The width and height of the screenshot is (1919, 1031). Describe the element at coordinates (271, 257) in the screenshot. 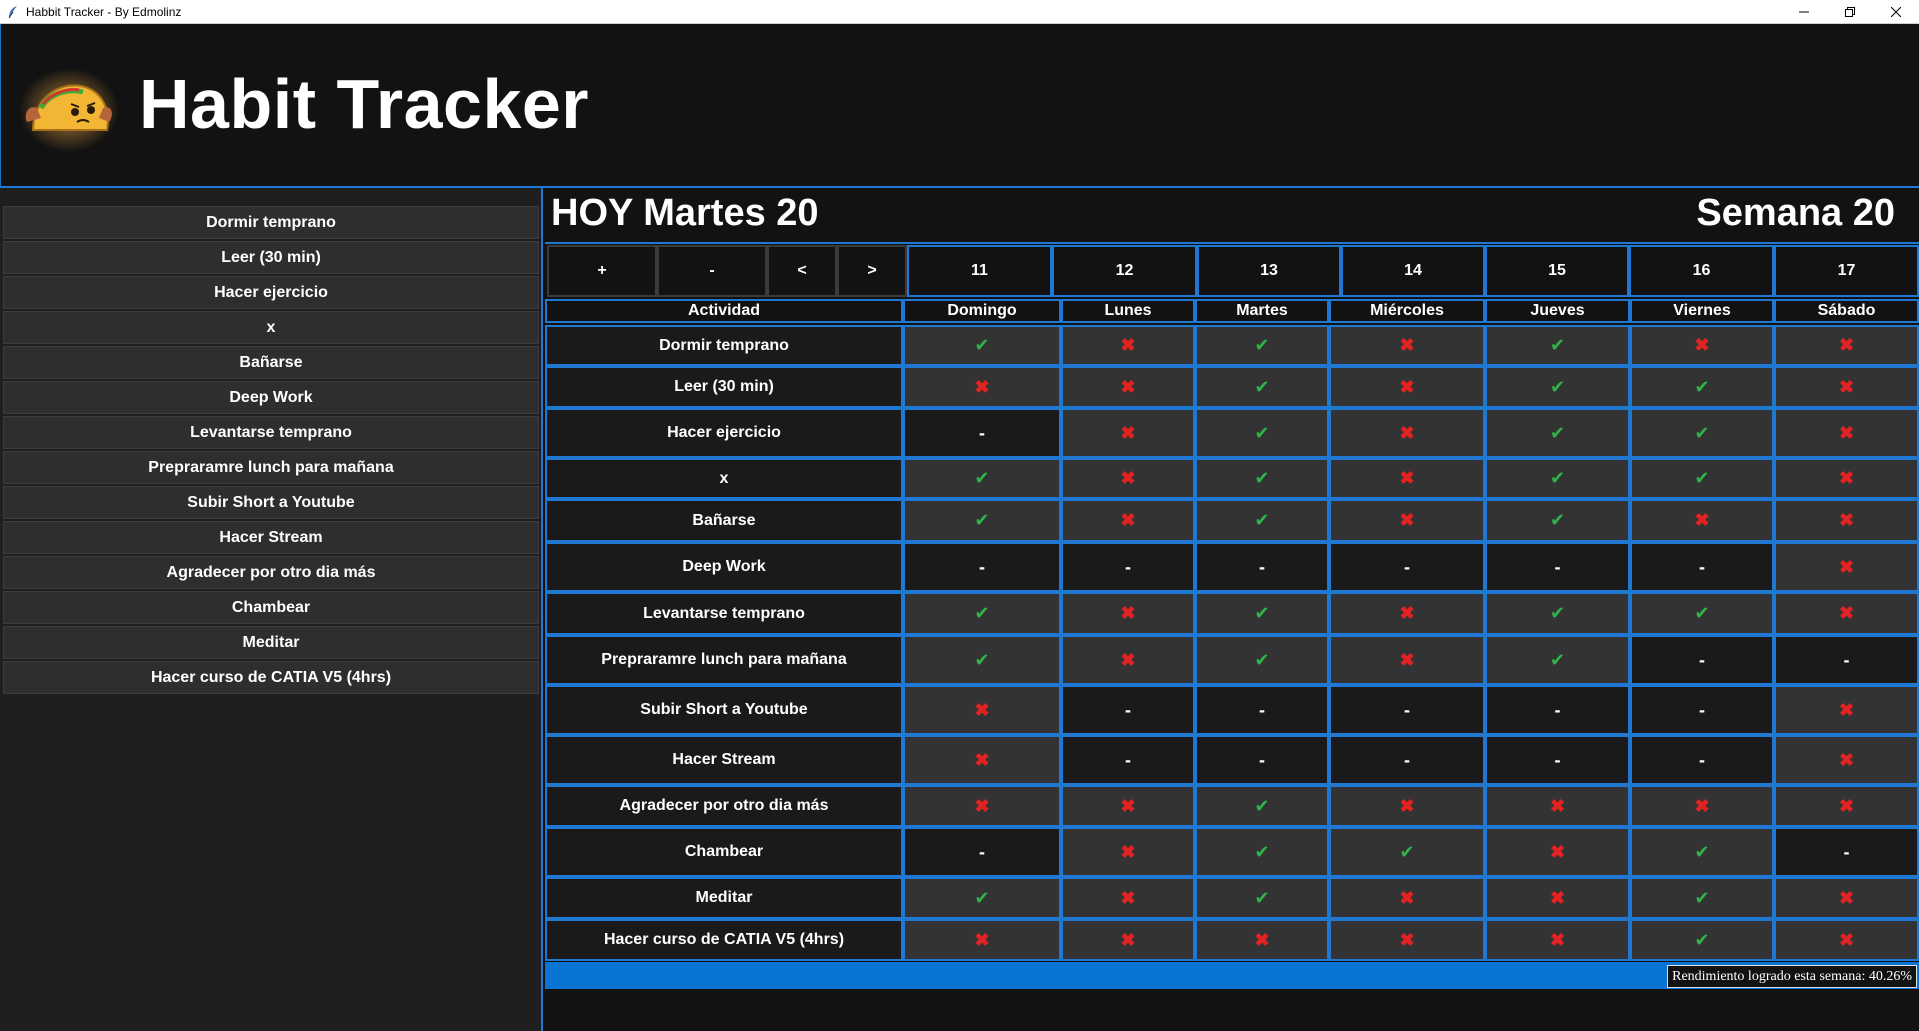

I see `sidebar-item: Leer (30 min)` at that location.